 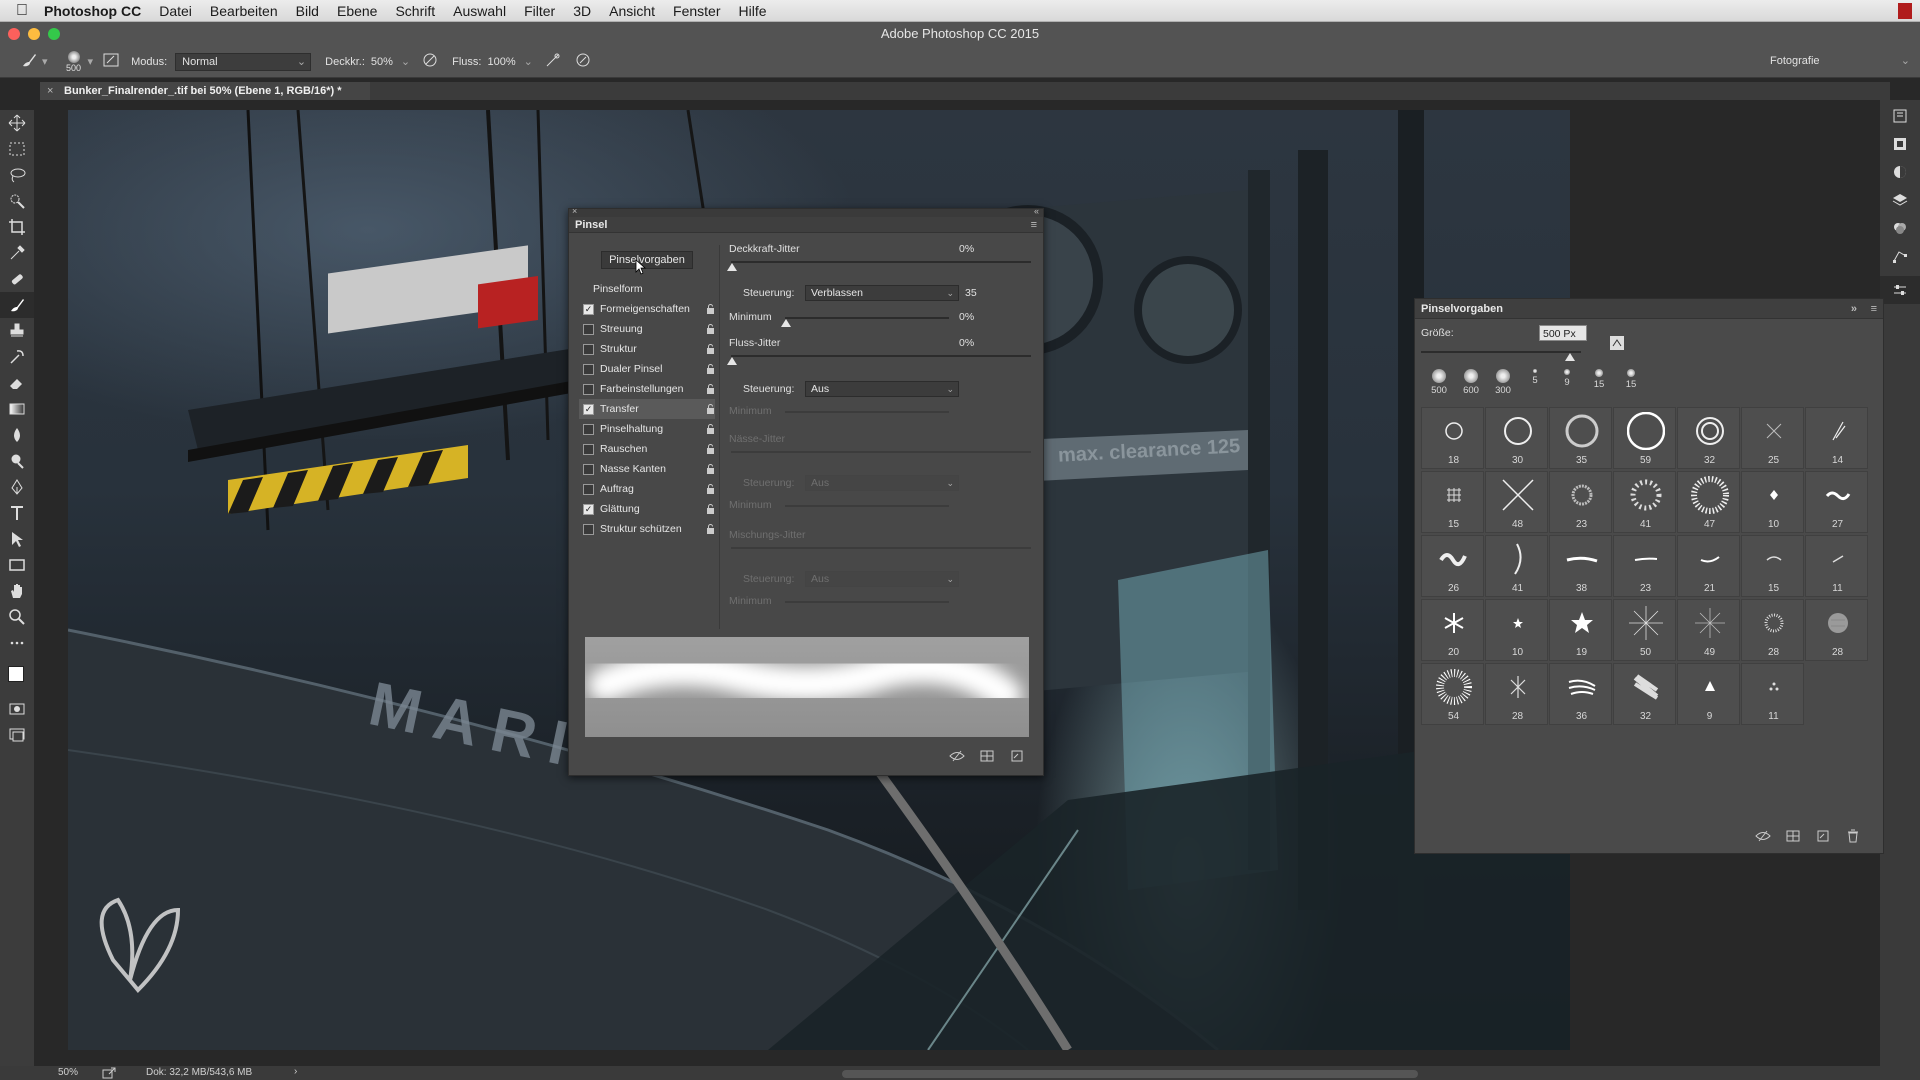 What do you see at coordinates (1516, 630) in the screenshot?
I see `brush-preset-tile: 10` at bounding box center [1516, 630].